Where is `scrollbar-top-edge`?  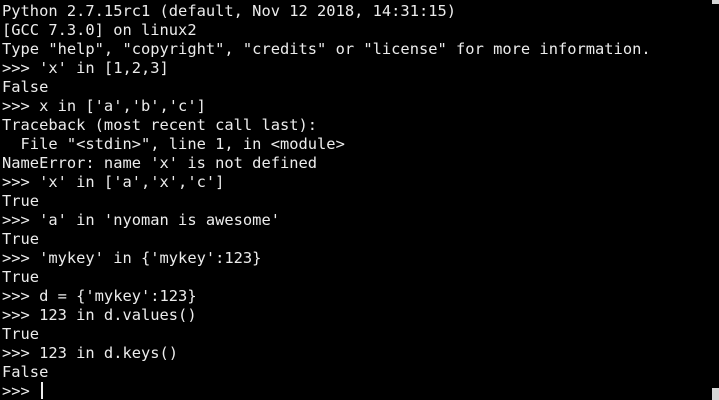
scrollbar-top-edge is located at coordinates (715, 2).